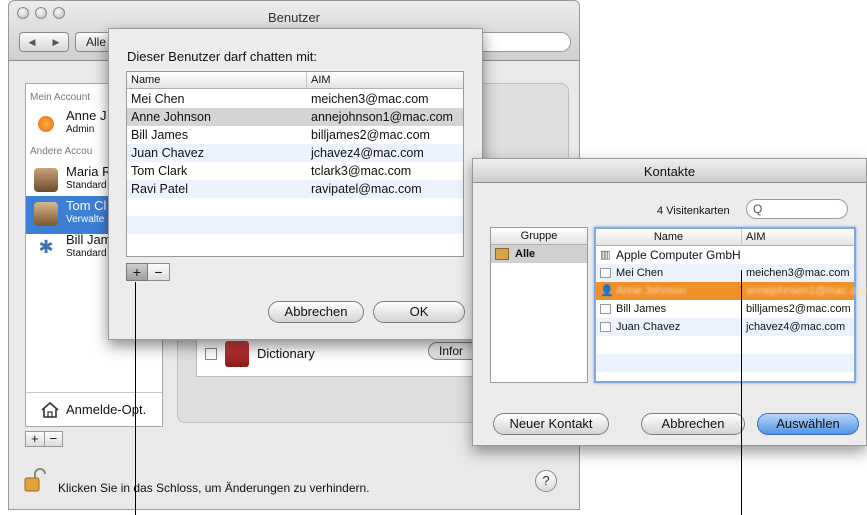 The image size is (867, 515). Describe the element at coordinates (46, 124) in the screenshot. I see `flower-avatar-icon` at that location.